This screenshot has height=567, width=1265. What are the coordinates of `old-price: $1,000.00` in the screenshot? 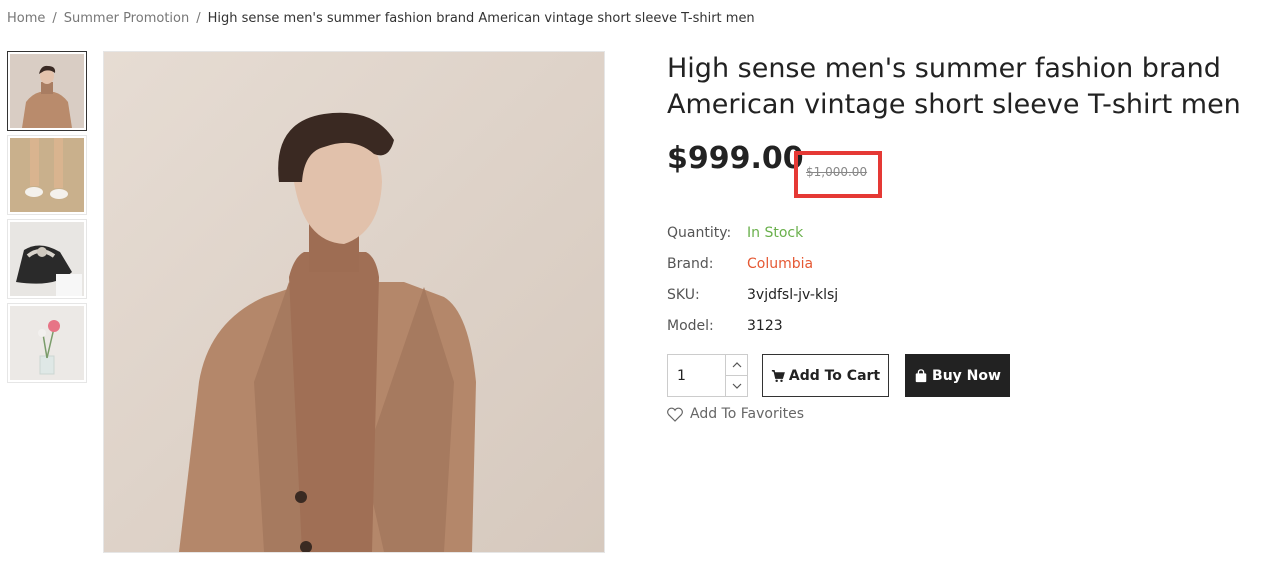 It's located at (837, 172).